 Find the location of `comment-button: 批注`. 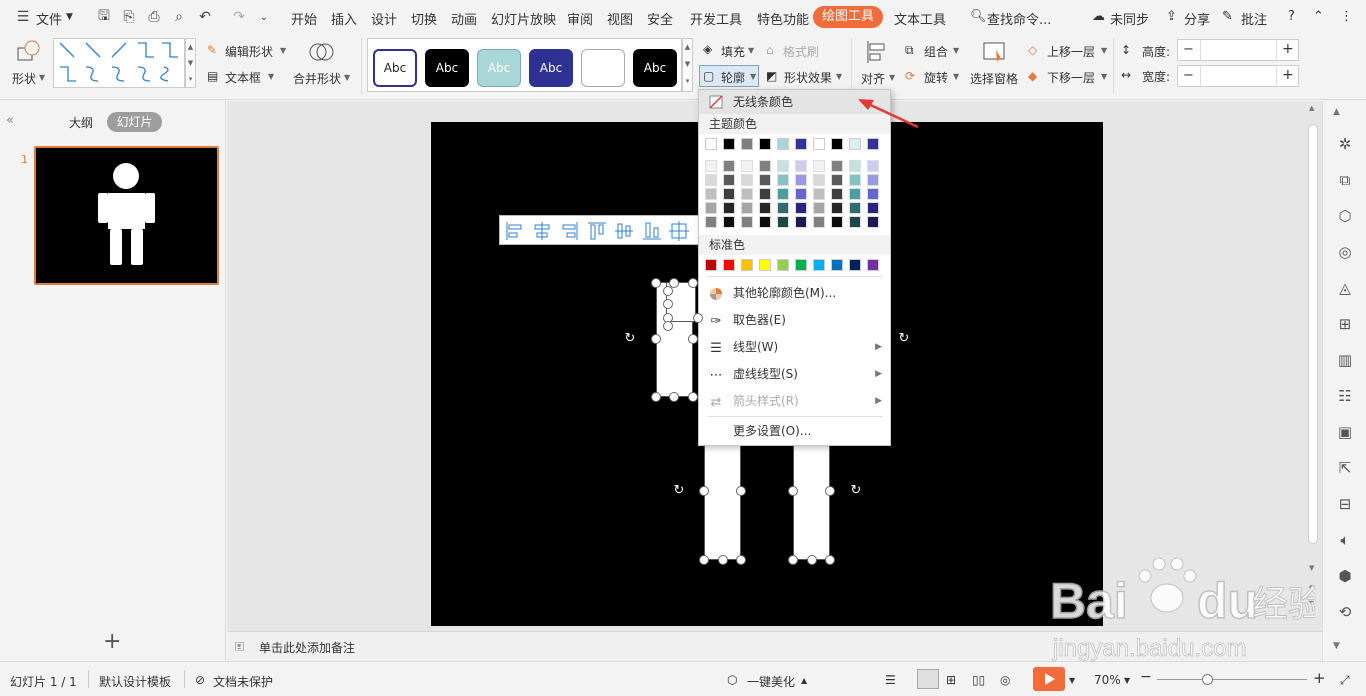

comment-button: 批注 is located at coordinates (1254, 18).